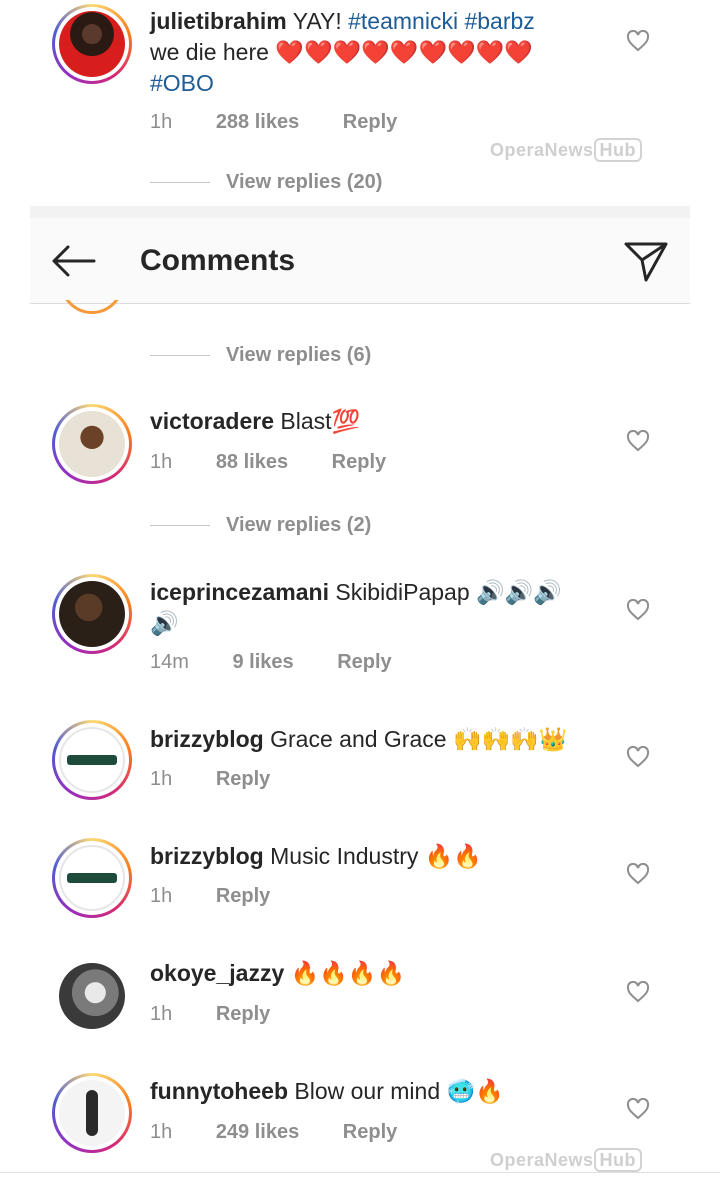 The image size is (720, 1178). What do you see at coordinates (403, 21) in the screenshot?
I see `hashtag-link: #teamnicki` at bounding box center [403, 21].